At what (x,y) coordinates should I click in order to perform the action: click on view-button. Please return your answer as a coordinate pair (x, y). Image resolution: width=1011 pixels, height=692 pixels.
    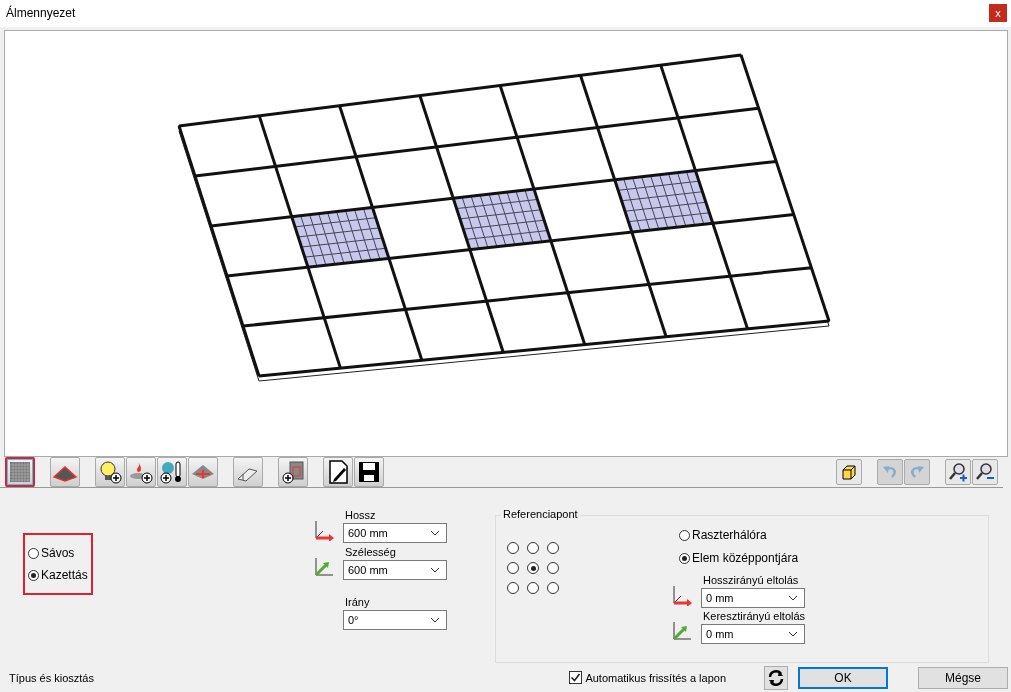
    Looking at the image, I should click on (849, 472).